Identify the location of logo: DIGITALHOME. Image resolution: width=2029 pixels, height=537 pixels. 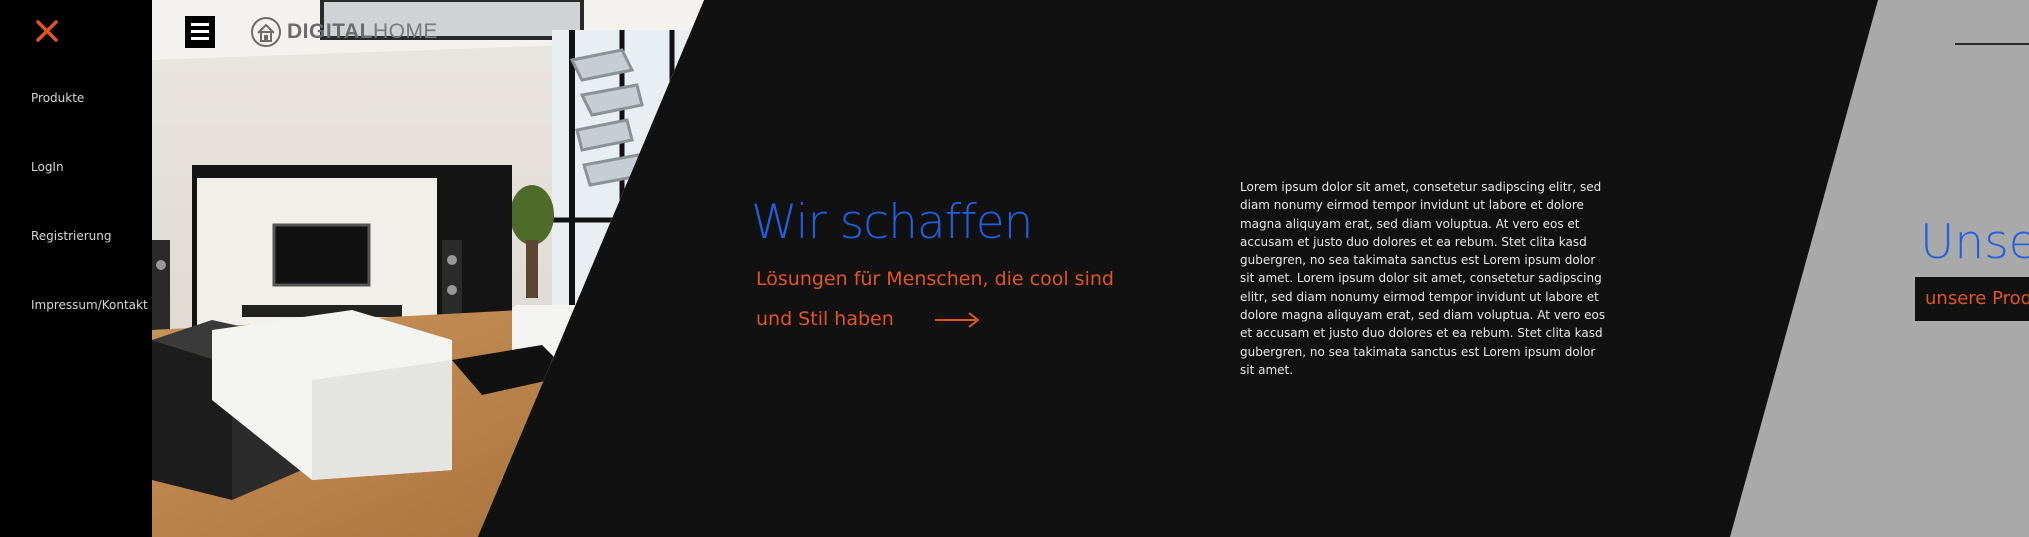
(344, 32).